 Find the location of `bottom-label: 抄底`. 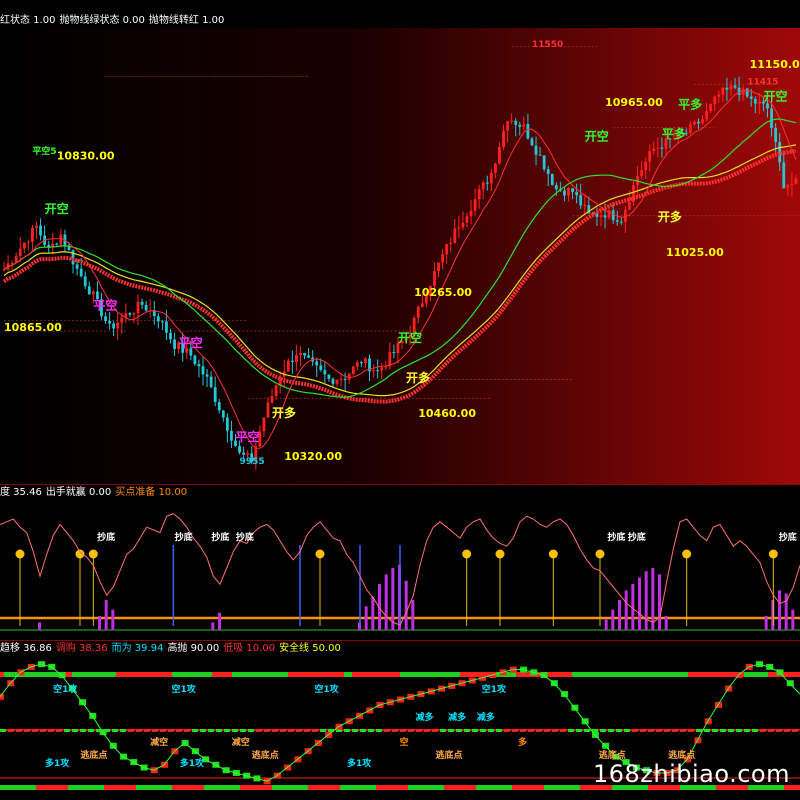

bottom-label: 抄底 is located at coordinates (245, 537).